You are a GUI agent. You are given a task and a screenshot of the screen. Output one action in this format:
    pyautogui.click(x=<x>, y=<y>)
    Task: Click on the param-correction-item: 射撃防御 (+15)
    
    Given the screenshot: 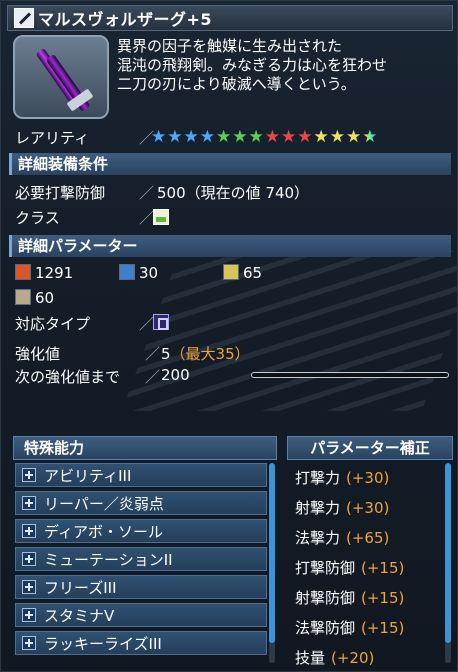 What is the action you would take?
    pyautogui.click(x=365, y=598)
    